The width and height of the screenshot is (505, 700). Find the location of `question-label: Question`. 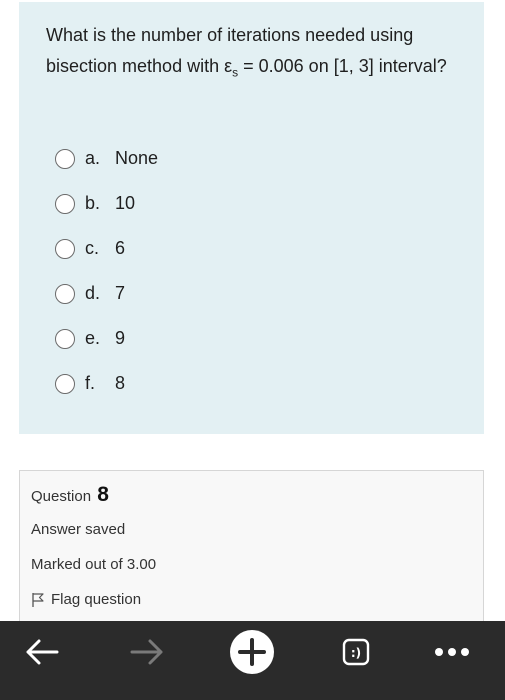

question-label: Question is located at coordinates (61, 496).